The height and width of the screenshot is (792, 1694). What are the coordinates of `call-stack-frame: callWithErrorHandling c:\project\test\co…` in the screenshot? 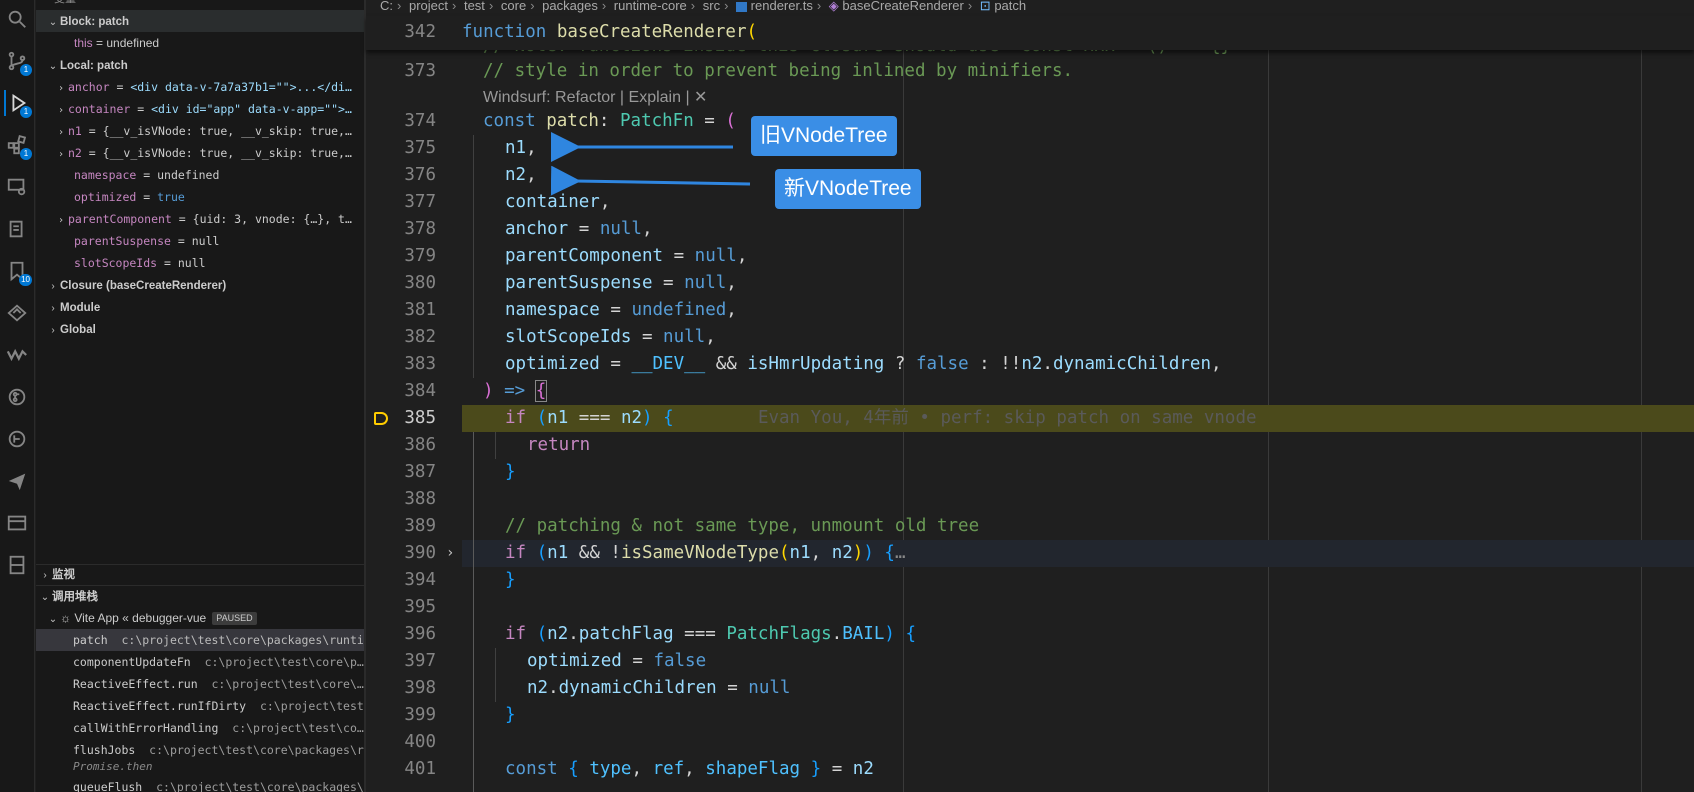 It's located at (200, 728).